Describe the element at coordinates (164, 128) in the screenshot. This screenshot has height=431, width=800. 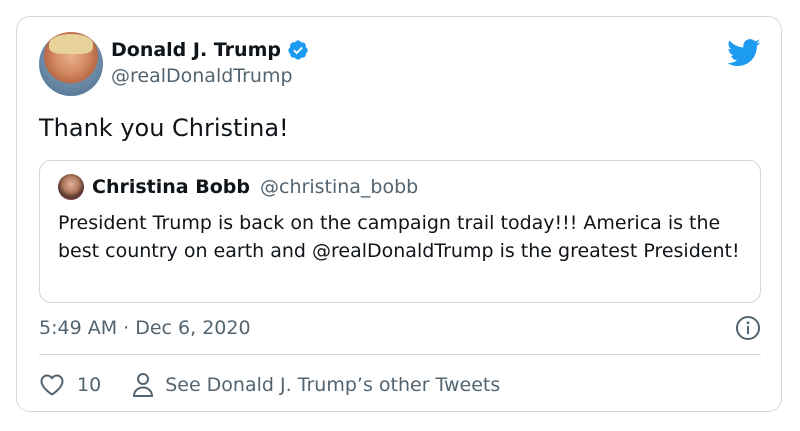
I see `tweet-text: Thank you Christina!` at that location.